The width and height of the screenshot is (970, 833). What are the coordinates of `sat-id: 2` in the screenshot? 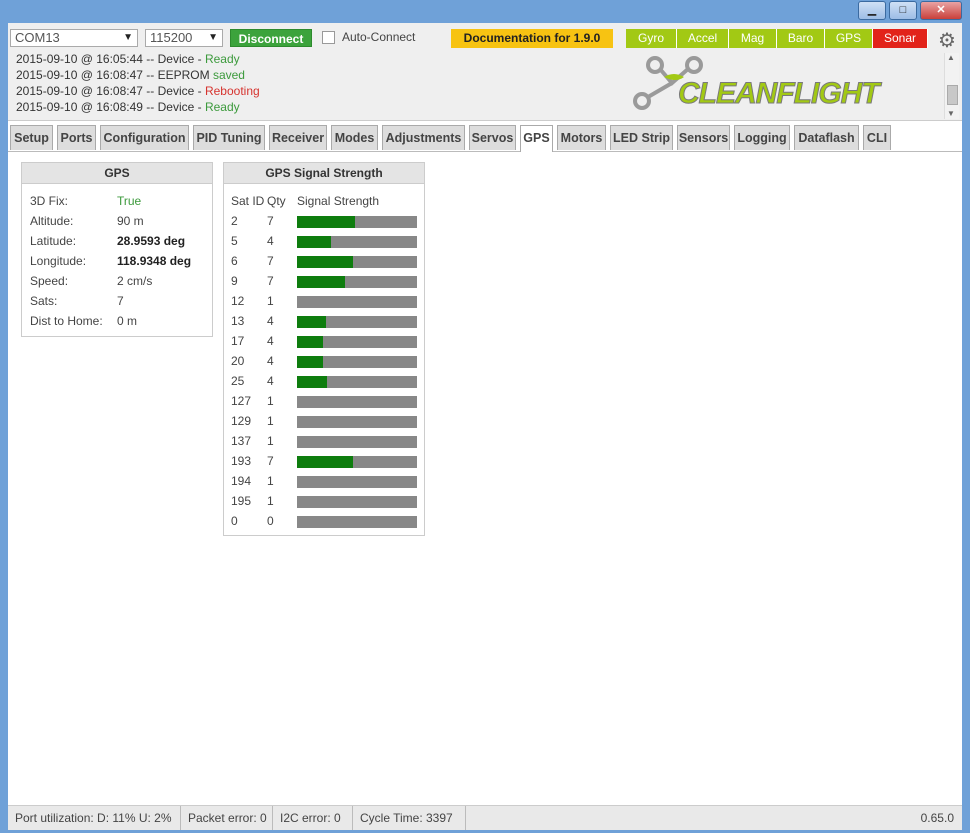 It's located at (234, 221).